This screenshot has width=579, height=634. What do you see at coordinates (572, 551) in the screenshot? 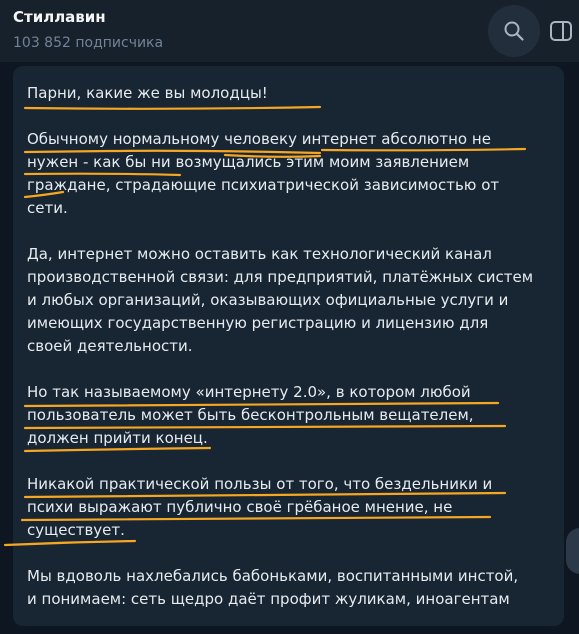
I see `scroll-down-button` at bounding box center [572, 551].